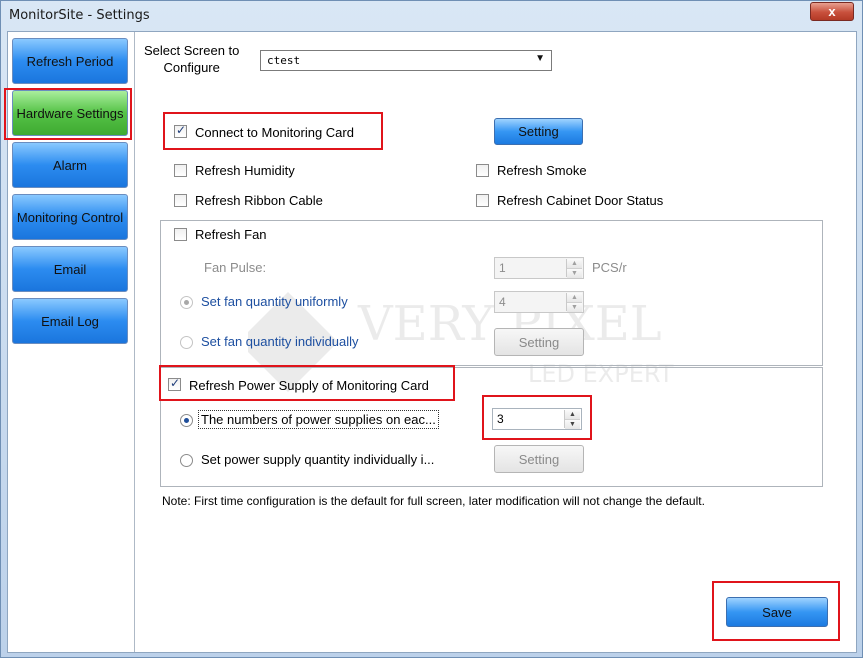 Image resolution: width=863 pixels, height=658 pixels. Describe the element at coordinates (186, 342) in the screenshot. I see `fan-individual-radio` at that location.